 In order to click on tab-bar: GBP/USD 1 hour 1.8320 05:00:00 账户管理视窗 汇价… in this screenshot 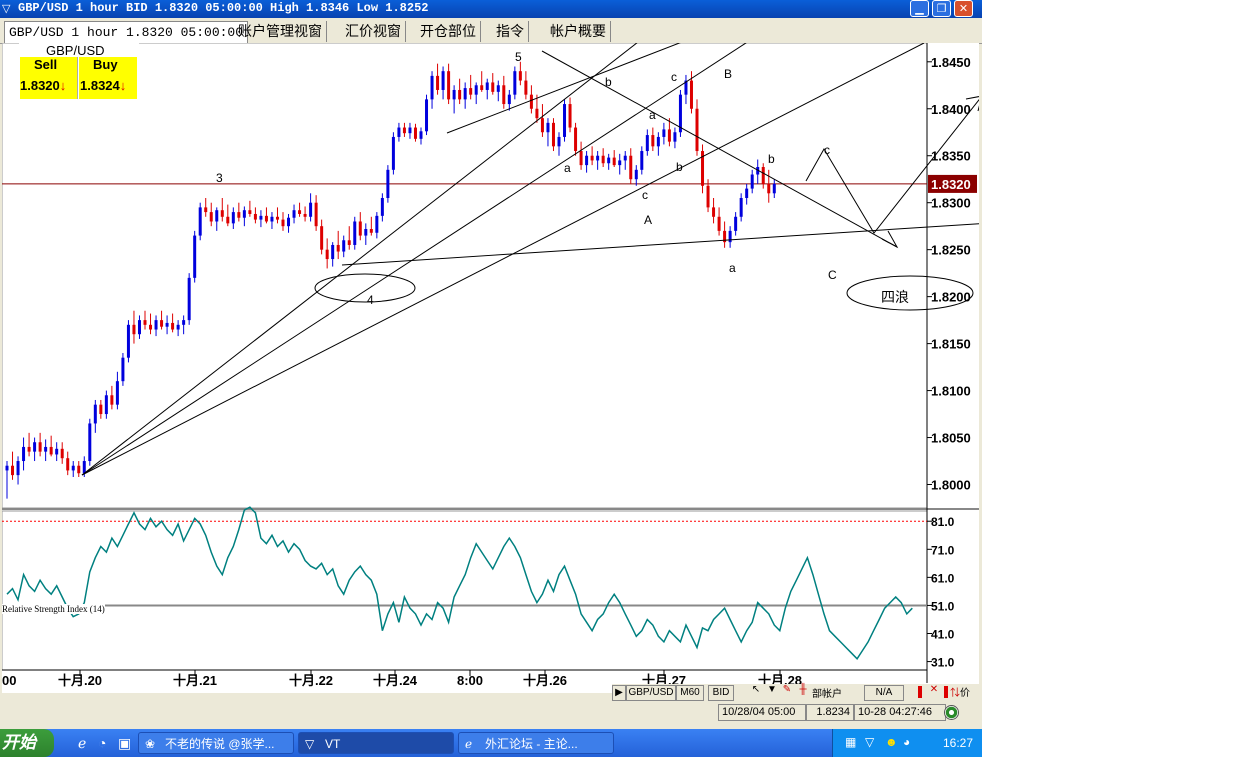, I will do `click(491, 31)`.